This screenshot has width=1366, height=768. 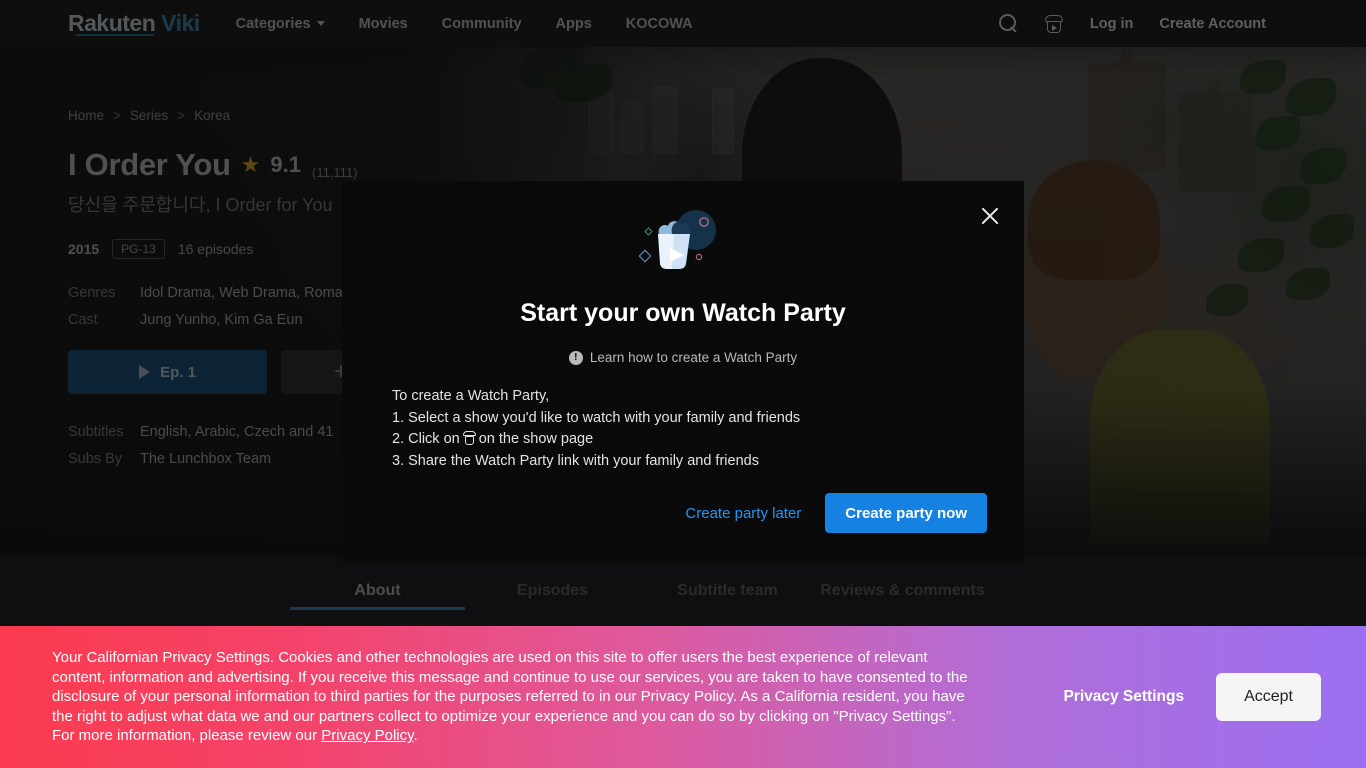 I want to click on bucket-cup, so click(x=469, y=440).